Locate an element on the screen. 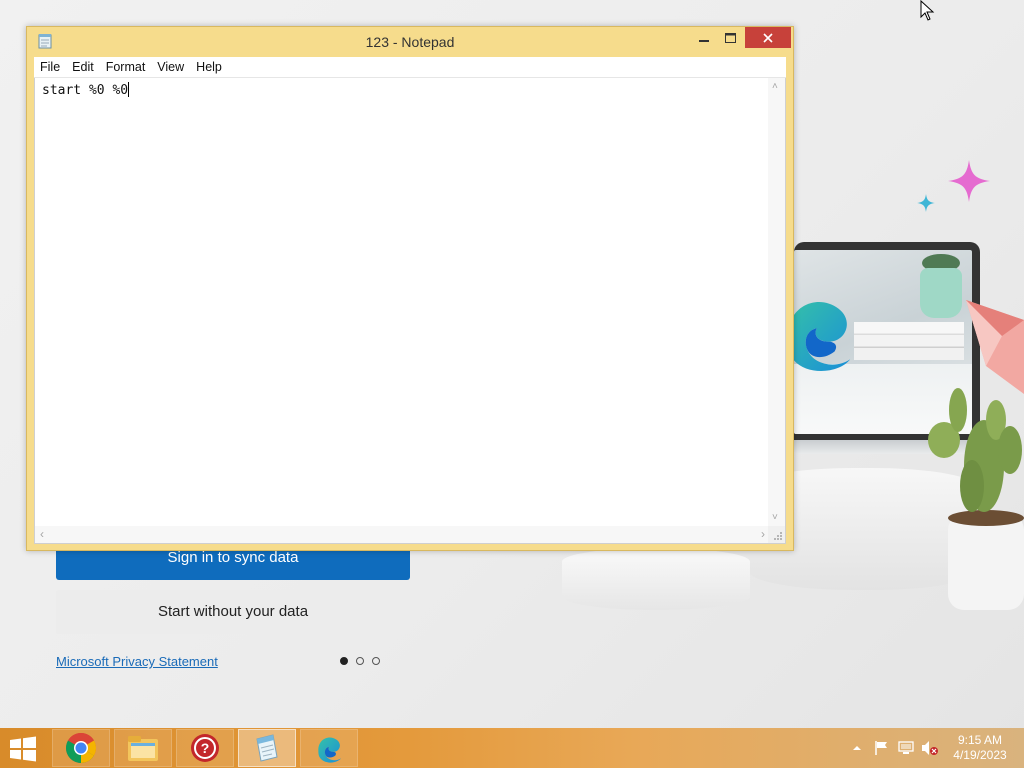  network-icon is located at coordinates (906, 748).